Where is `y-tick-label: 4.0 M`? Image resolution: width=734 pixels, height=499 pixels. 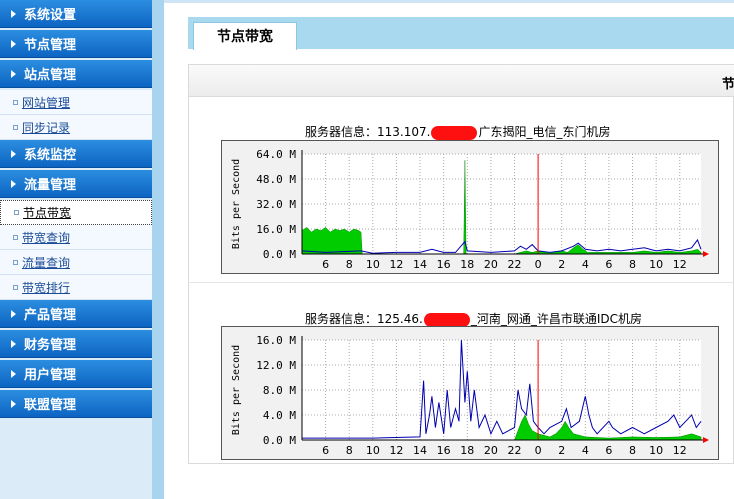
y-tick-label: 4.0 M is located at coordinates (279, 415).